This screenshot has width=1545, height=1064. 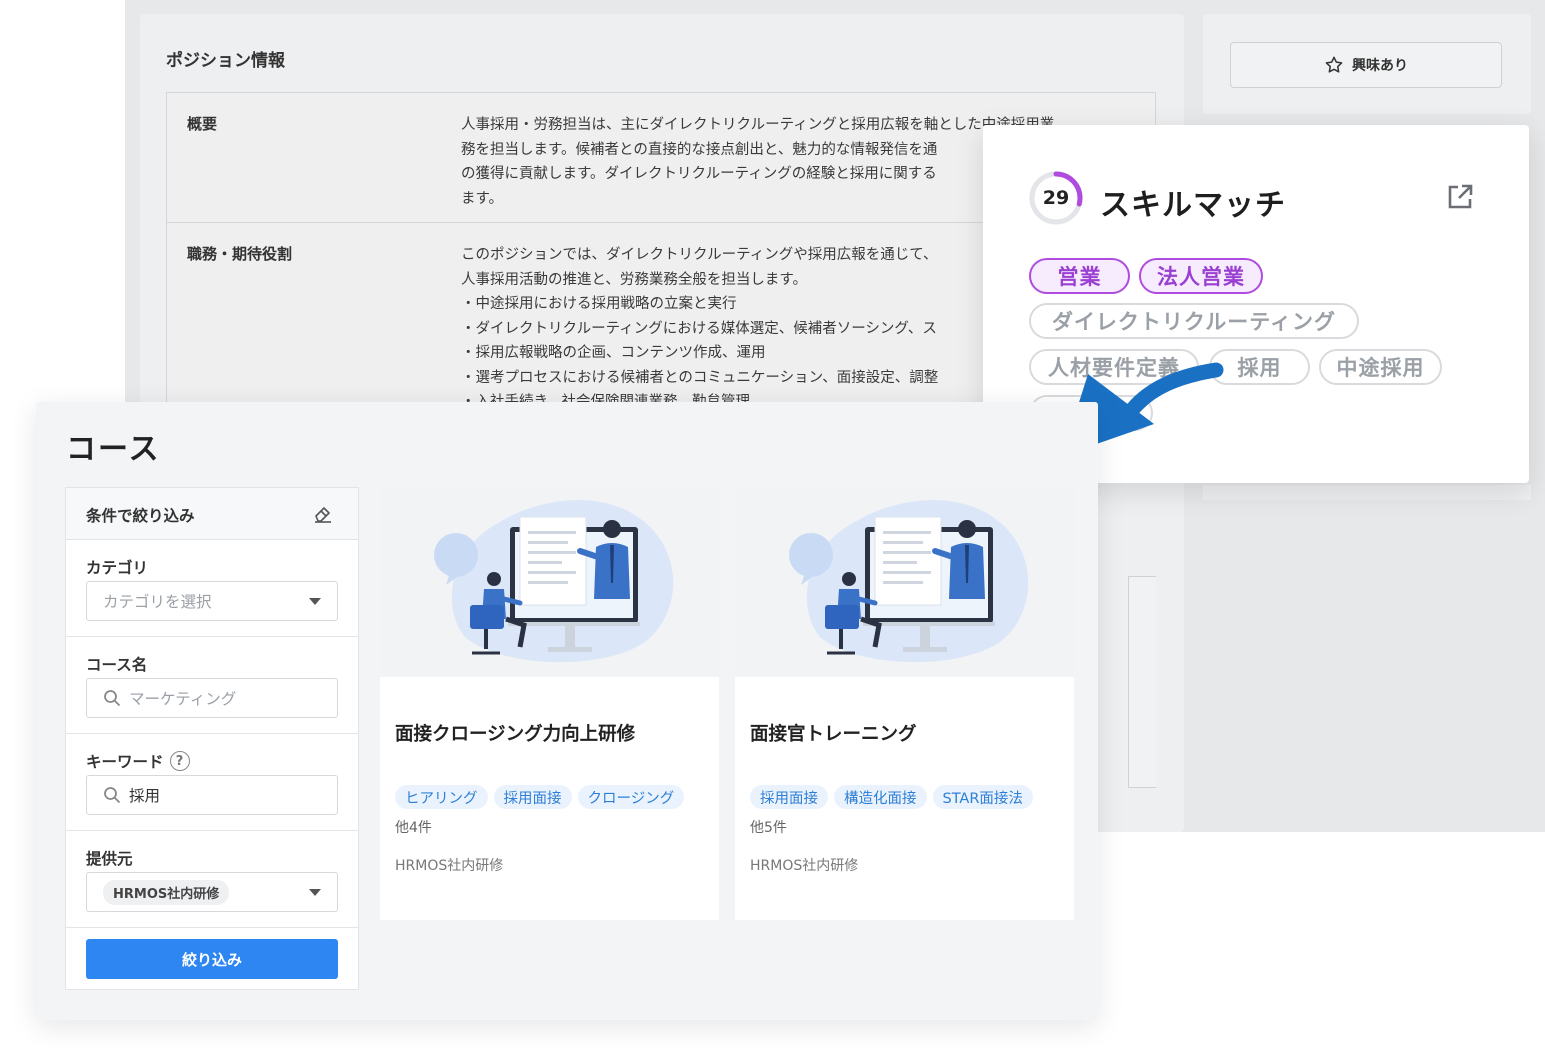 What do you see at coordinates (240, 254) in the screenshot?
I see `position-row-label: 職務・期待役割` at bounding box center [240, 254].